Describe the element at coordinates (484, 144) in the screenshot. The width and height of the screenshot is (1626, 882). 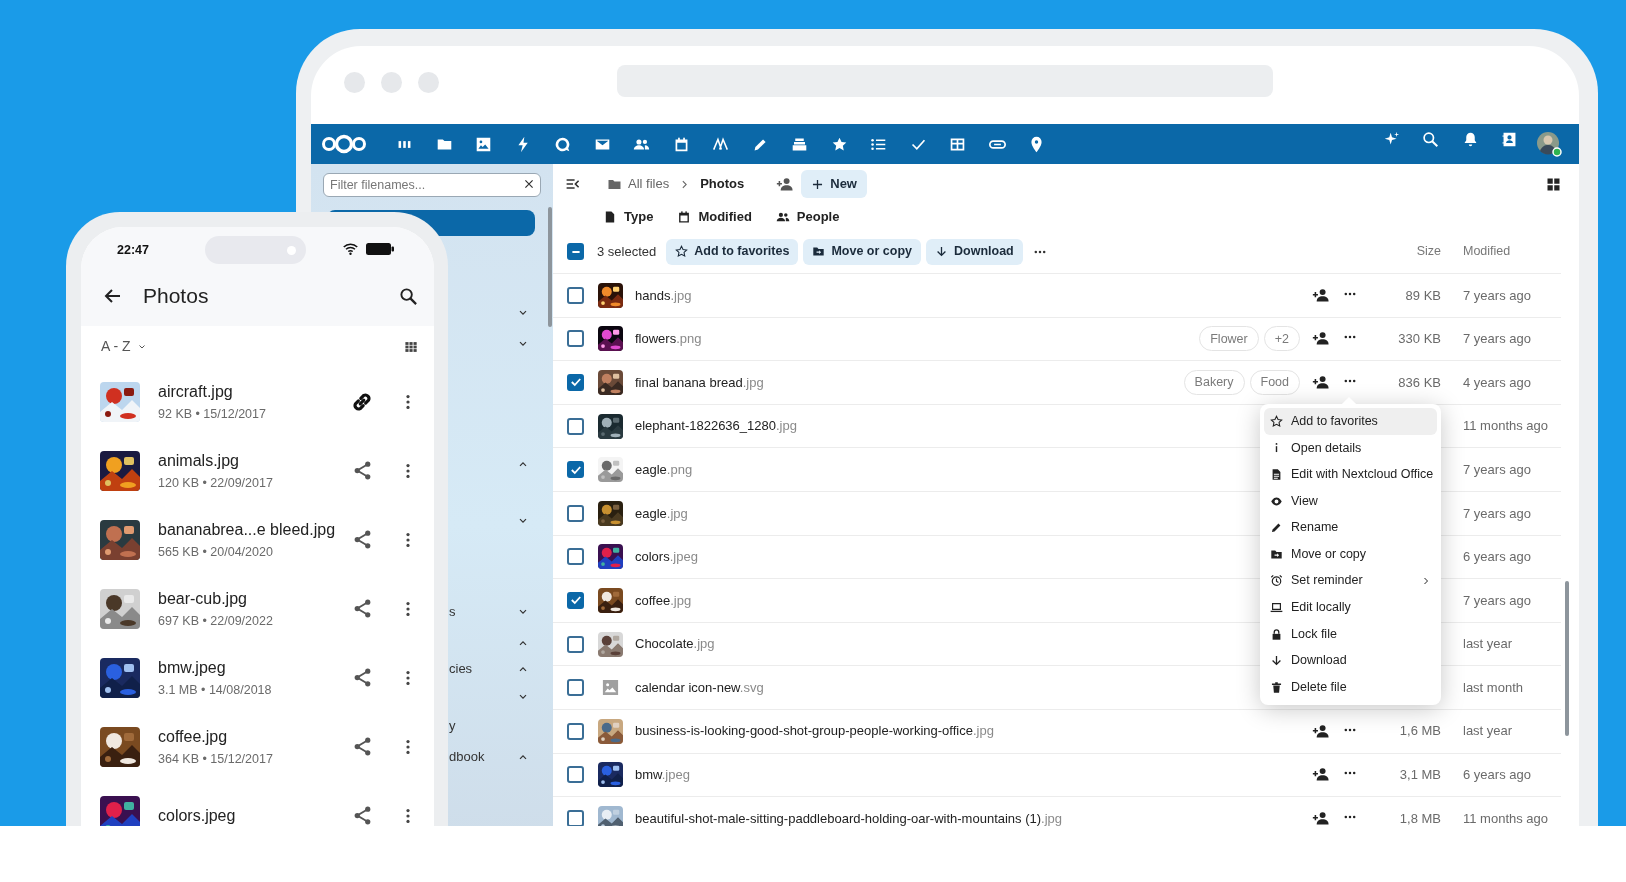
I see `image-icon` at that location.